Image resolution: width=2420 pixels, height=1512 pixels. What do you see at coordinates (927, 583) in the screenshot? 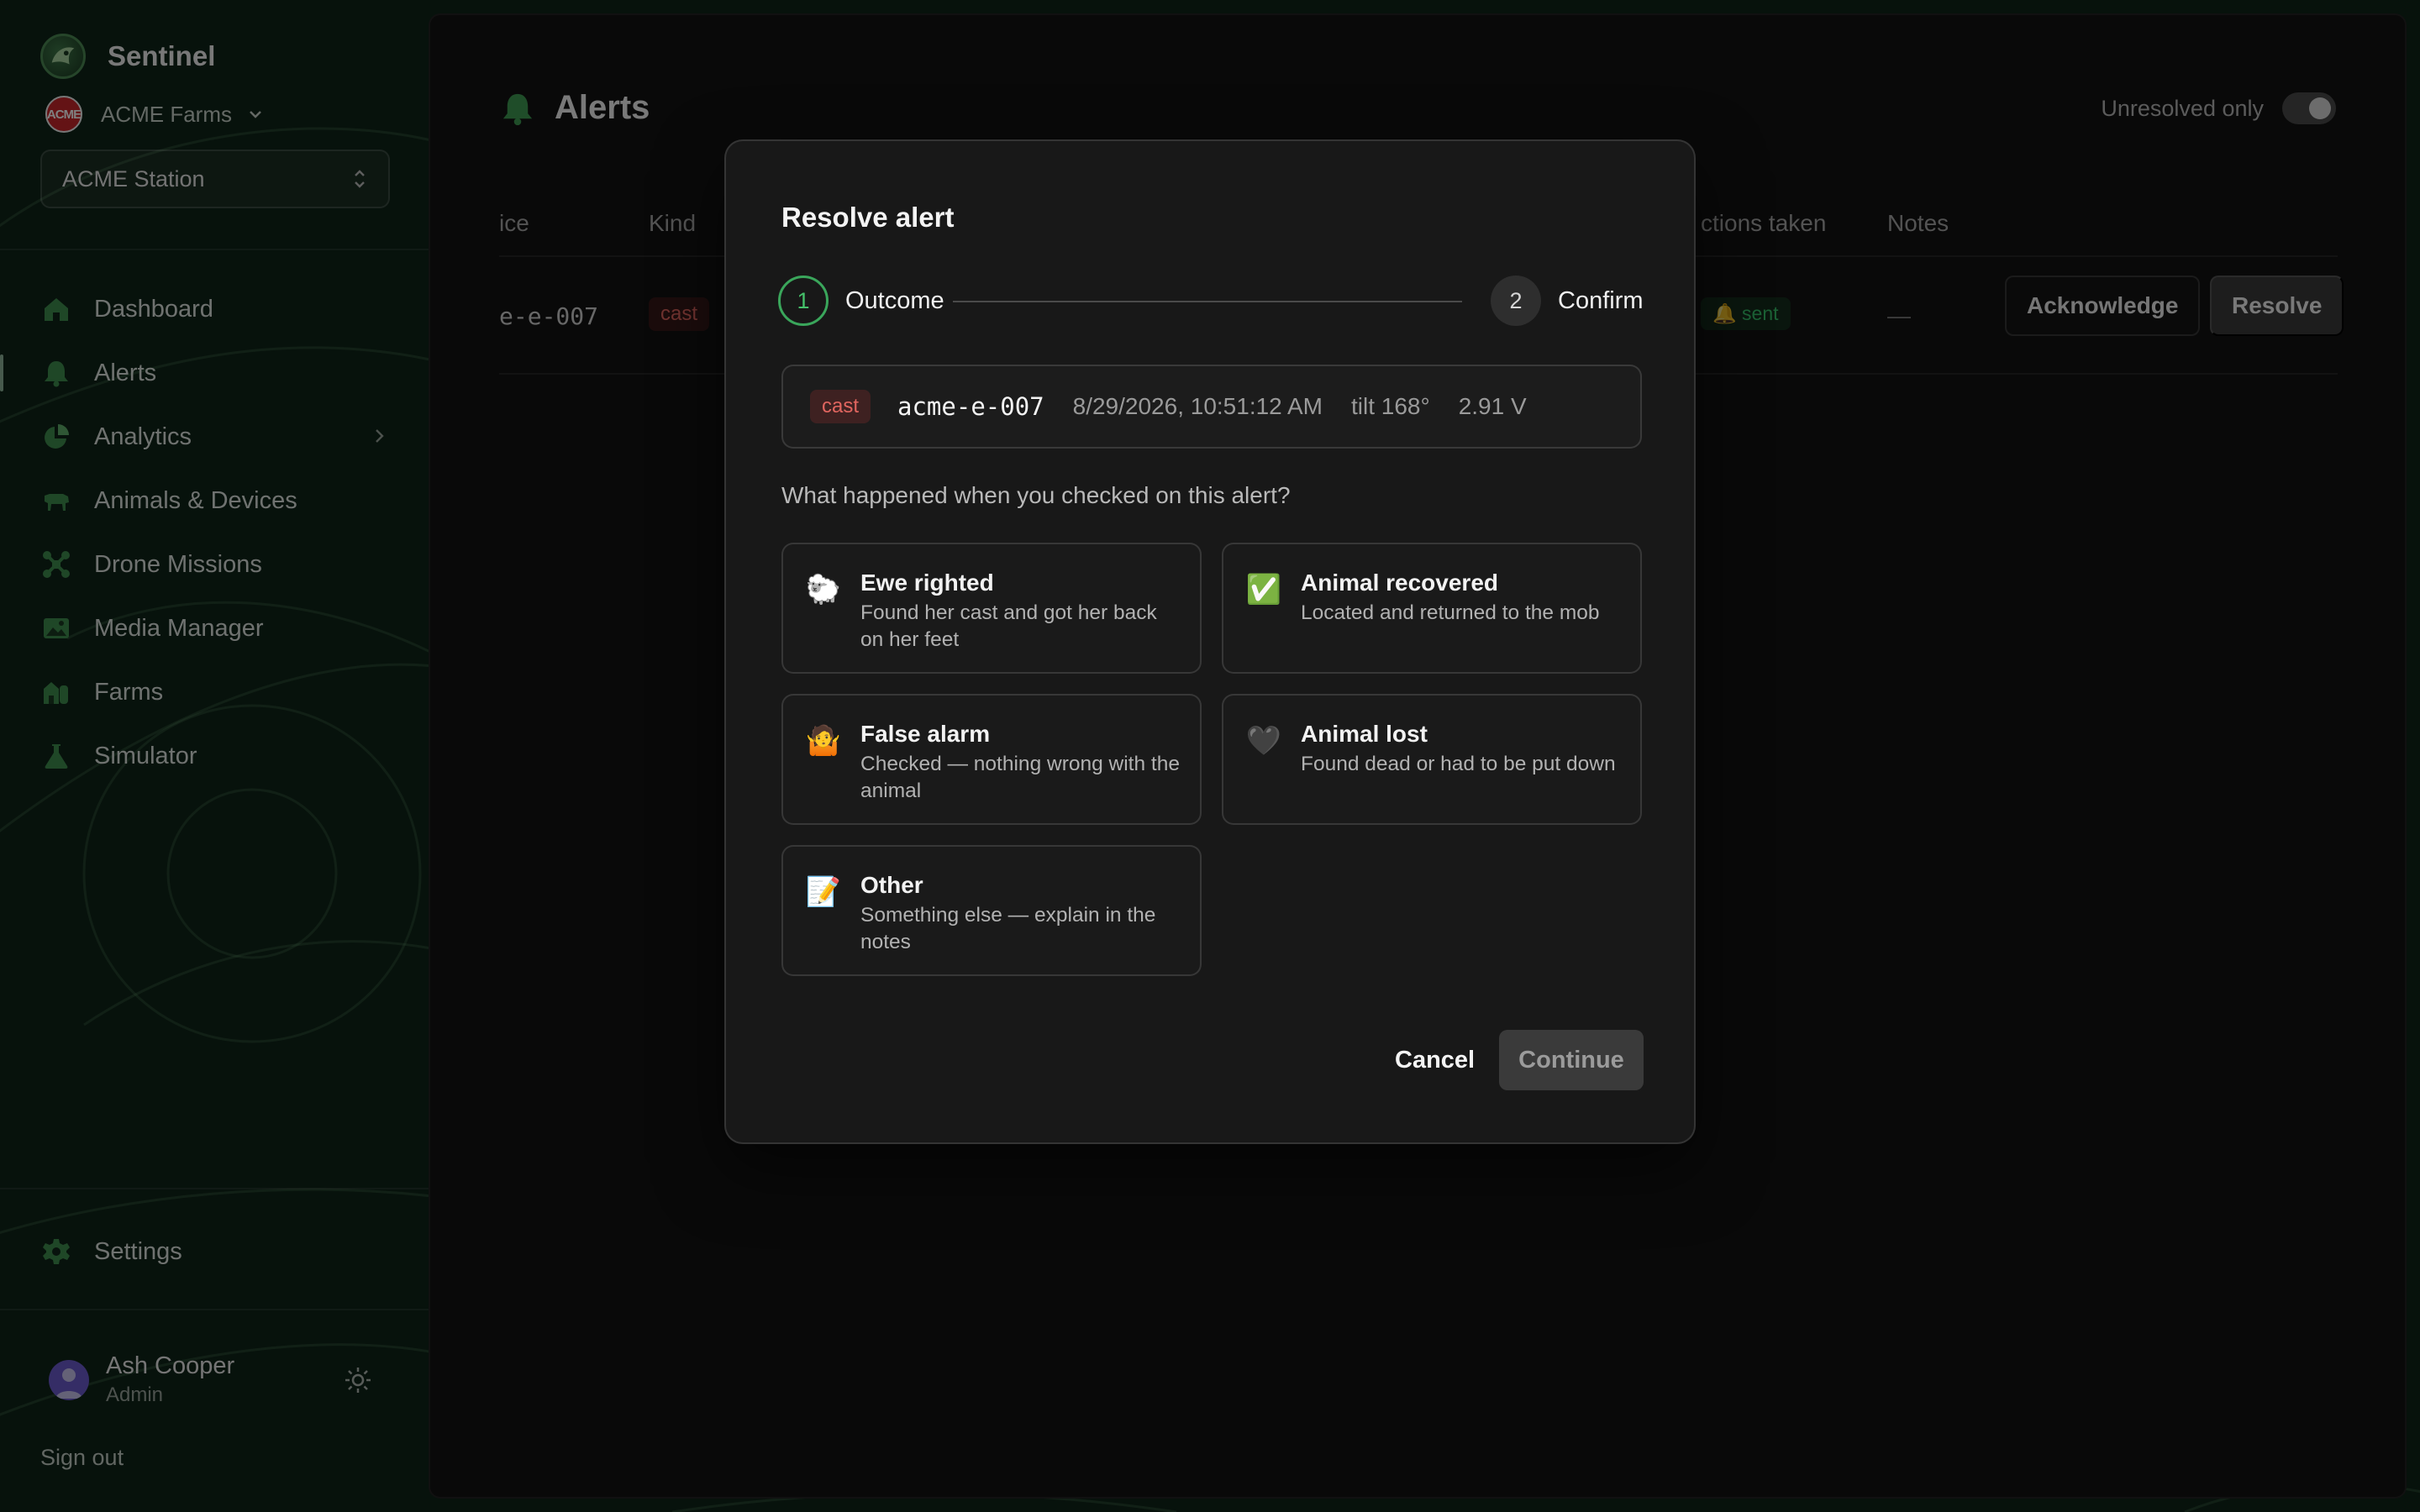
I see `option-title: Ewe righted` at bounding box center [927, 583].